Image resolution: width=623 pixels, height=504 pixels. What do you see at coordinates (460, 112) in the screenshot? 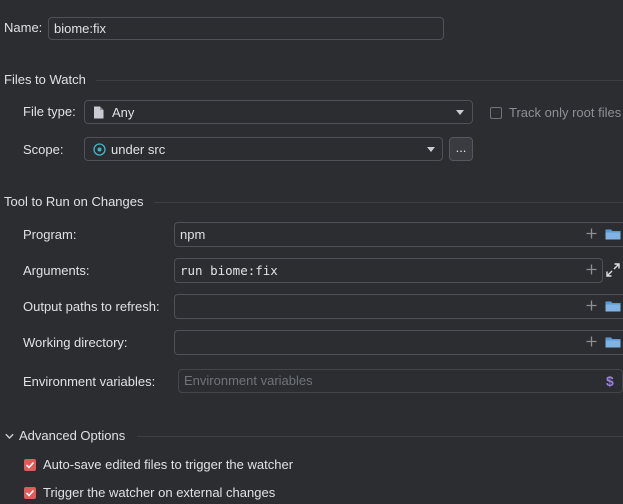
I see `file-type-dropdown-icon` at bounding box center [460, 112].